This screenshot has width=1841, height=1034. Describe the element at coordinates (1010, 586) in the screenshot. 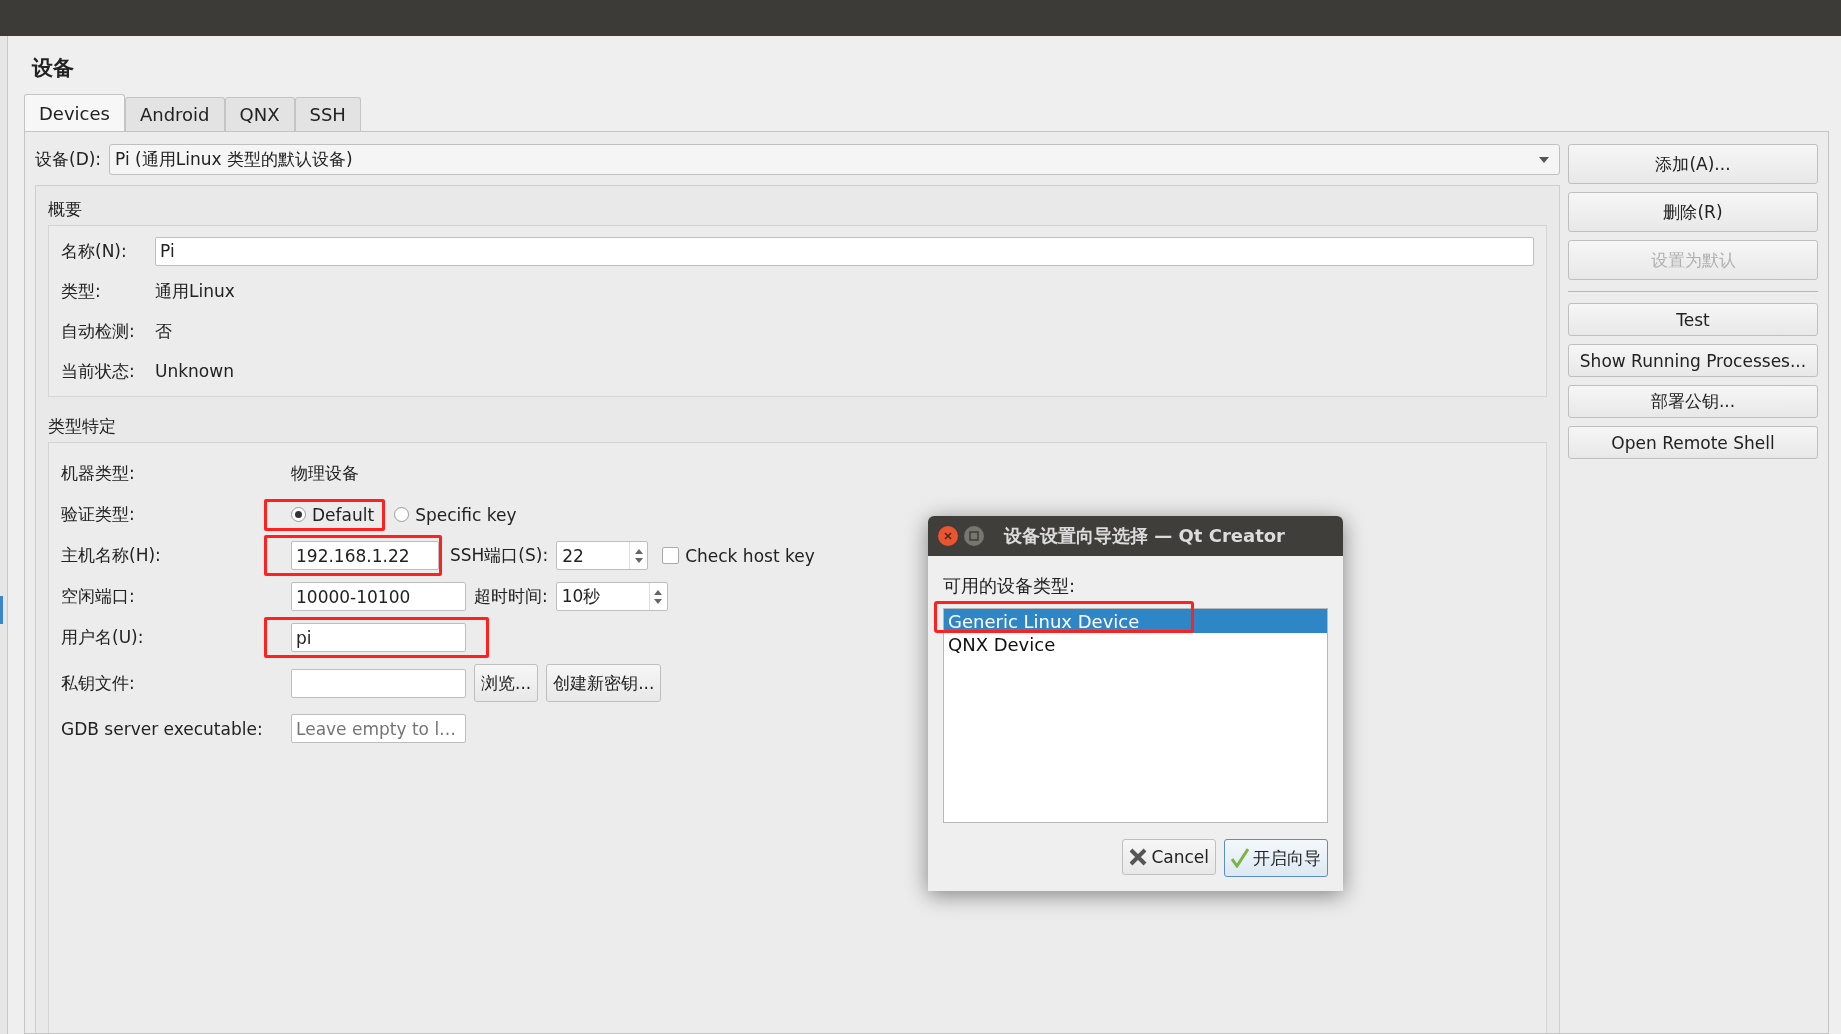

I see `list-label: 可用的设备类型:` at that location.